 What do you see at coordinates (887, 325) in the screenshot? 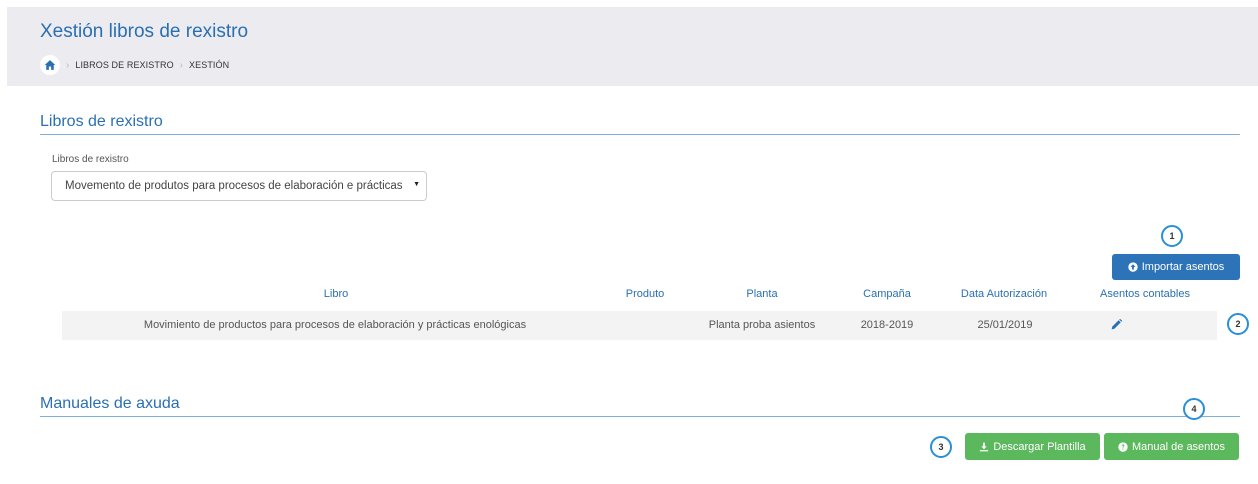
I see `cell-campana: 2018-2019` at bounding box center [887, 325].